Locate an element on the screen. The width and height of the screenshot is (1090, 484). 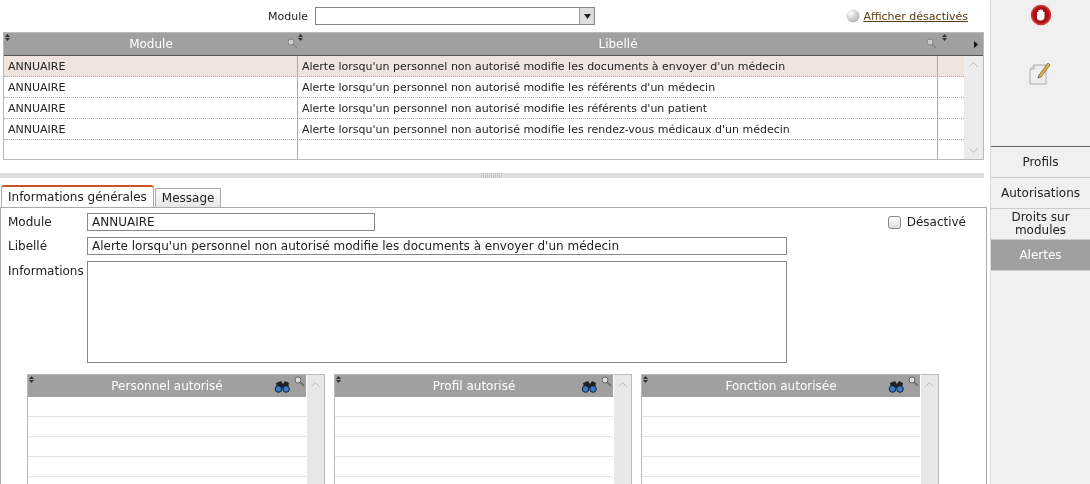
table-cell: Alerte lorsqu'un personnel non autorisé modifie les référents d'un patient is located at coordinates (618, 108).